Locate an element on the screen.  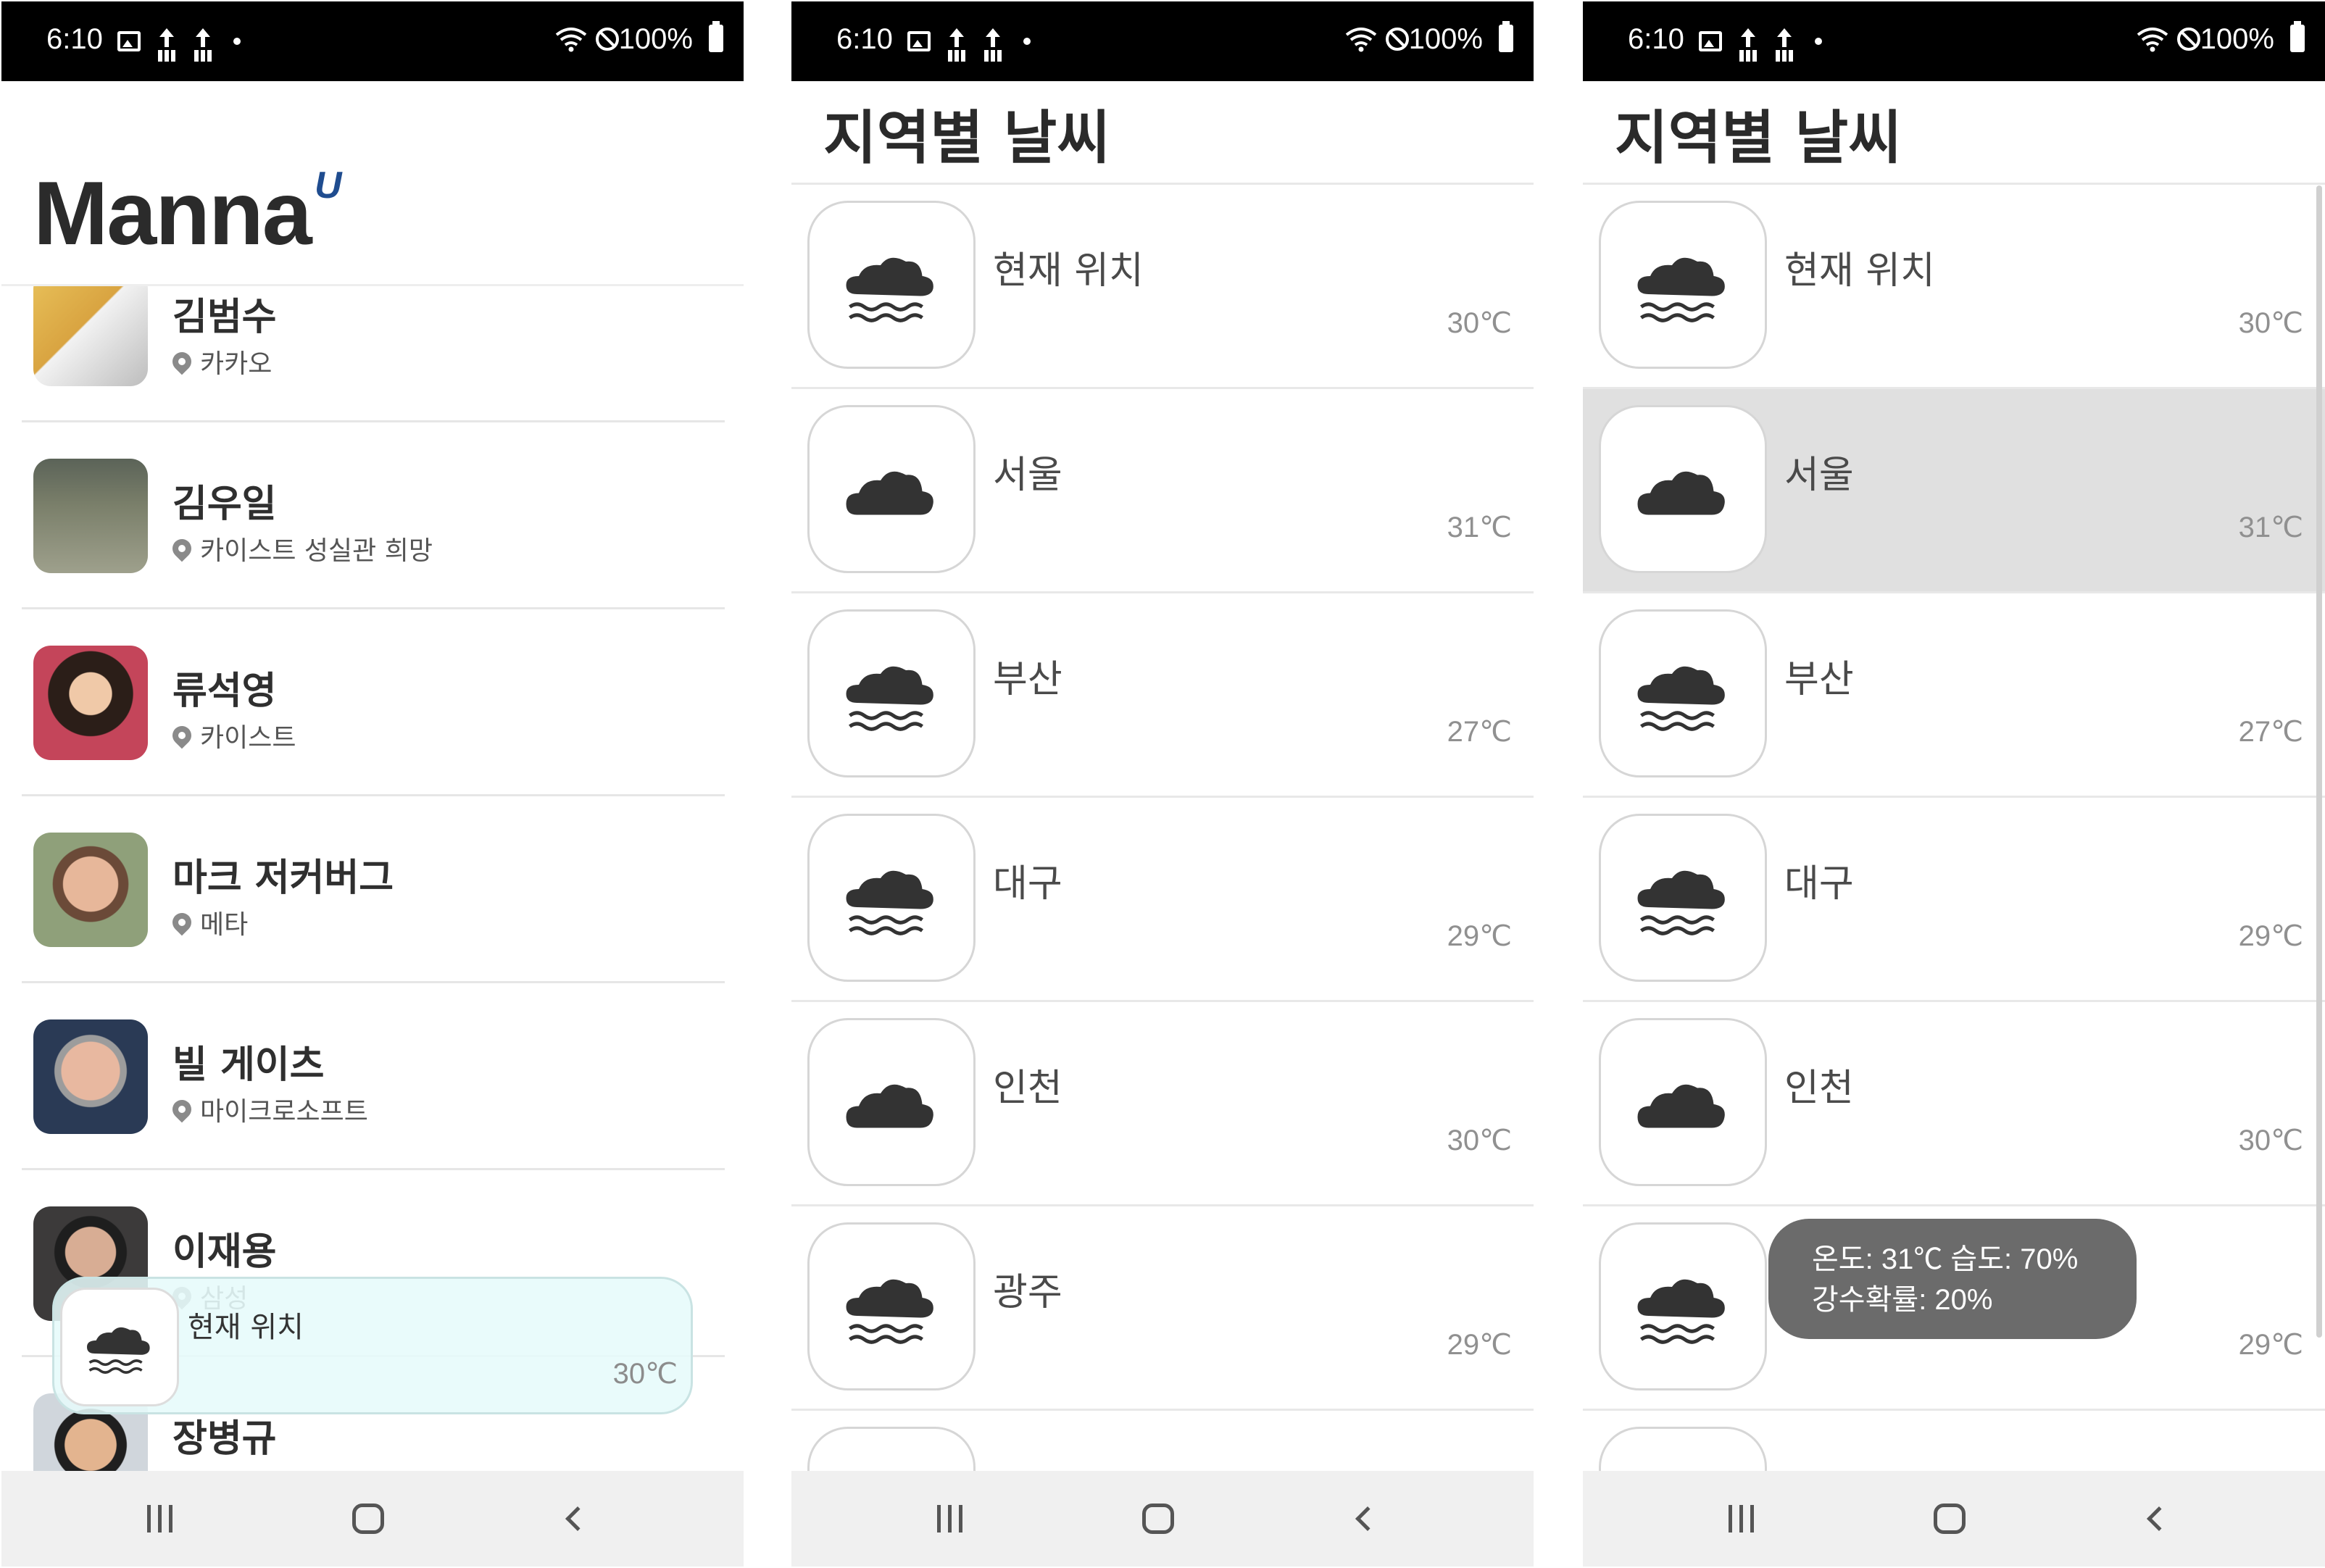
contact-row-ryu-sukyoung: 류석영 카이스트 is located at coordinates (373, 702).